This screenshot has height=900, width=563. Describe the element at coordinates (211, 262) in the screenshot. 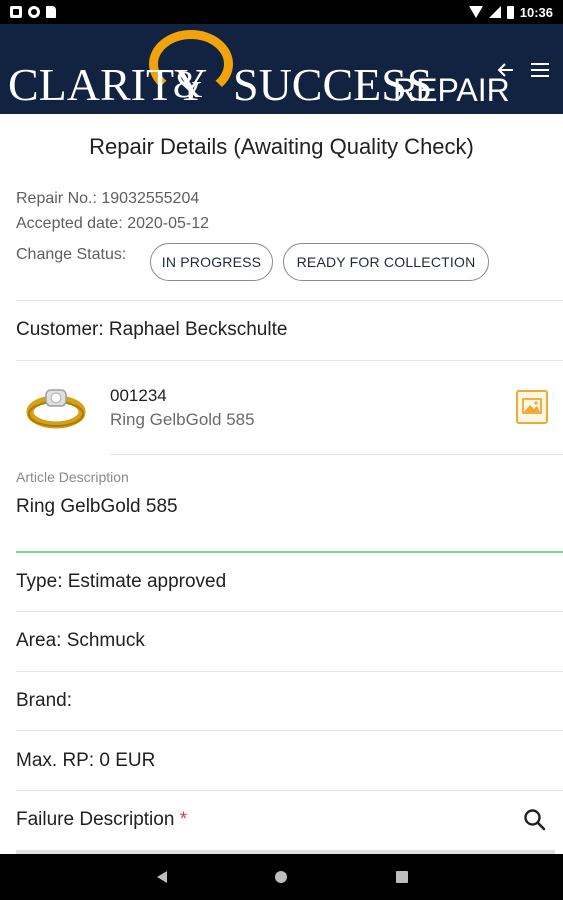

I see `in-progress-button: IN PROGRESS` at that location.